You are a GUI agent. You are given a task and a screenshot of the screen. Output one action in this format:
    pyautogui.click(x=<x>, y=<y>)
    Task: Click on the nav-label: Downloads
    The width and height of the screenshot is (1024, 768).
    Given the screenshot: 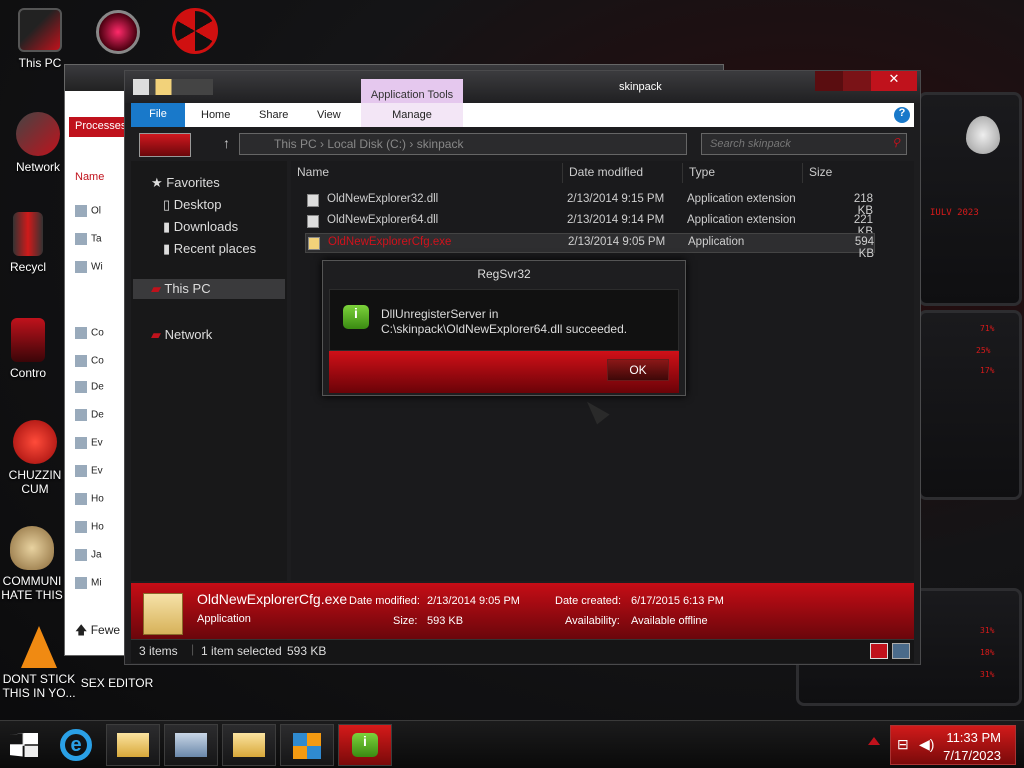 What is the action you would take?
    pyautogui.click(x=206, y=226)
    